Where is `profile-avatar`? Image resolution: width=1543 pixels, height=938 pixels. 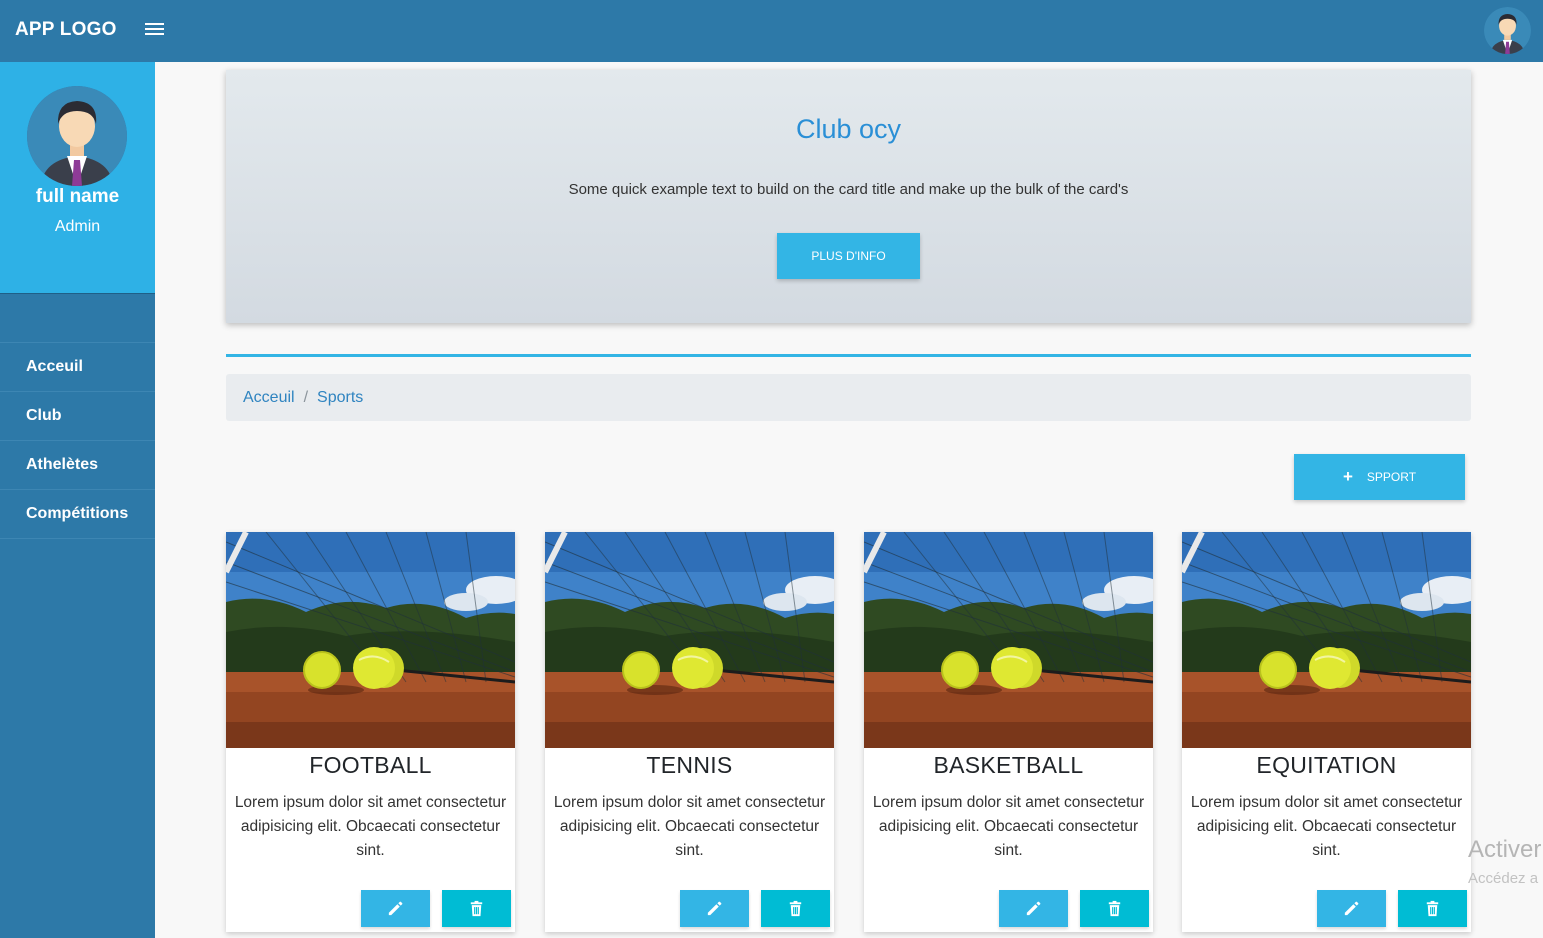 profile-avatar is located at coordinates (77, 136).